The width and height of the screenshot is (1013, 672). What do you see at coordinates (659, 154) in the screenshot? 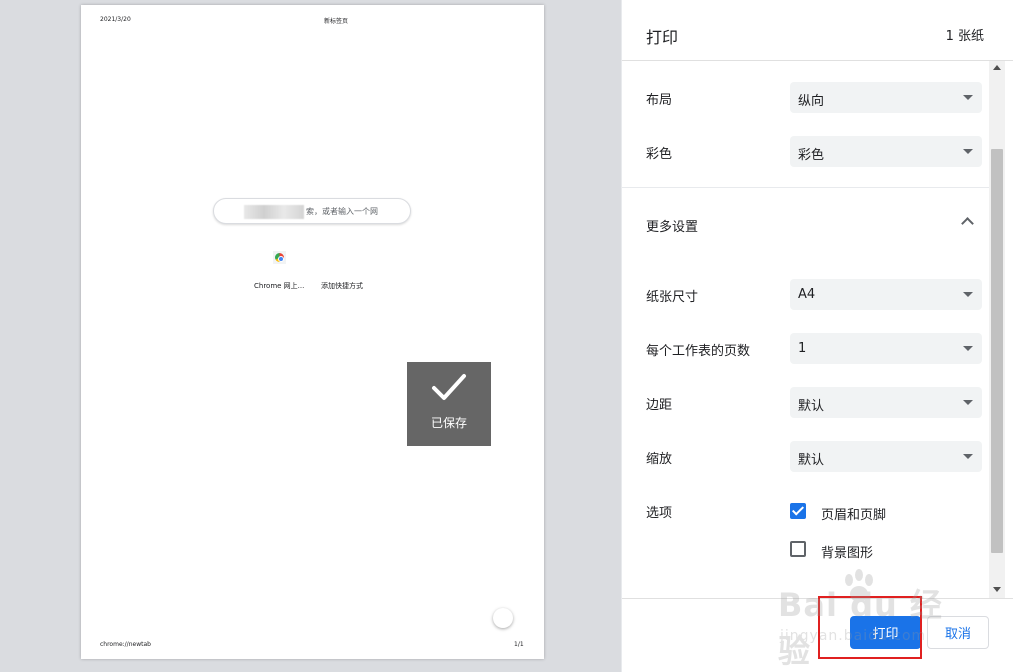
I see `color-label: 彩色` at bounding box center [659, 154].